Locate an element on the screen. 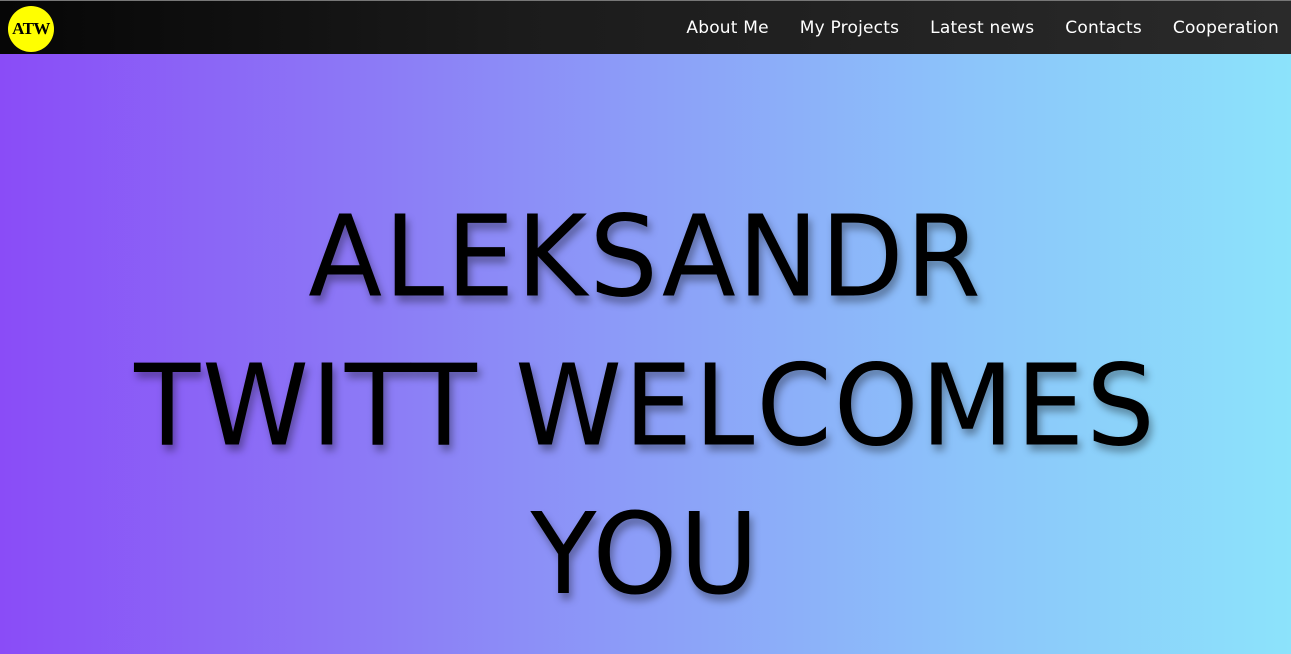 This screenshot has height=654, width=1291. nav-my-projects: My Projects is located at coordinates (849, 28).